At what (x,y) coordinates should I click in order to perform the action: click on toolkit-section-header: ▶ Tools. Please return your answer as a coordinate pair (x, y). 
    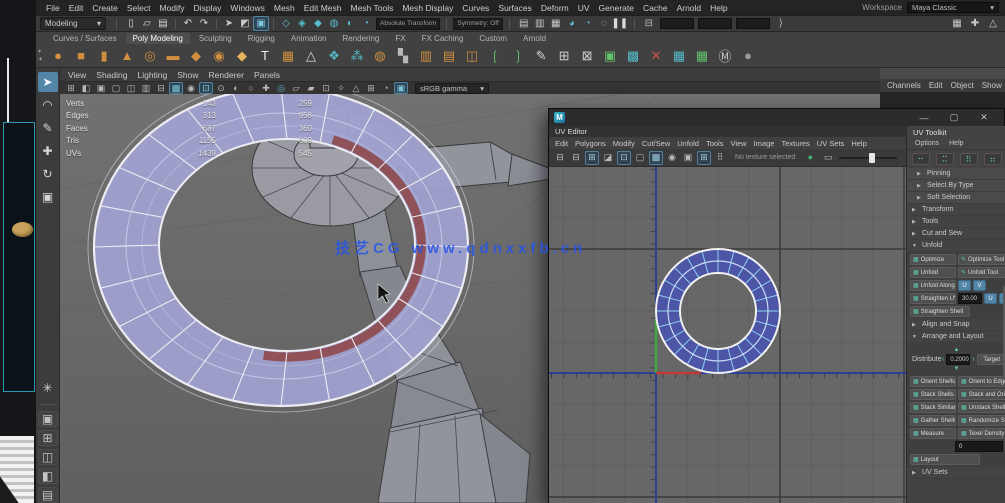
    Looking at the image, I should click on (956, 222).